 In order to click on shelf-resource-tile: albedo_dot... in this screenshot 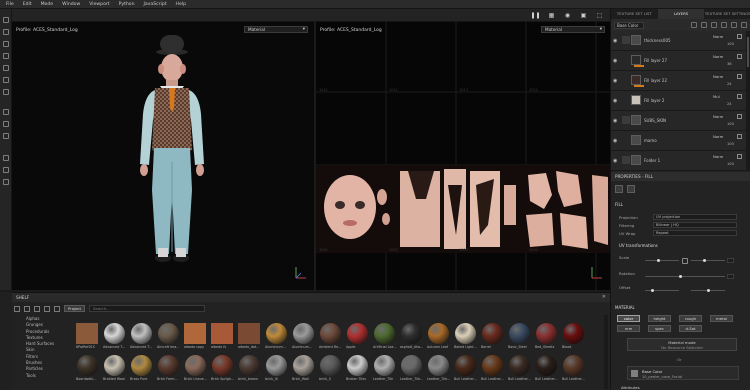, I will do `click(250, 336)`.